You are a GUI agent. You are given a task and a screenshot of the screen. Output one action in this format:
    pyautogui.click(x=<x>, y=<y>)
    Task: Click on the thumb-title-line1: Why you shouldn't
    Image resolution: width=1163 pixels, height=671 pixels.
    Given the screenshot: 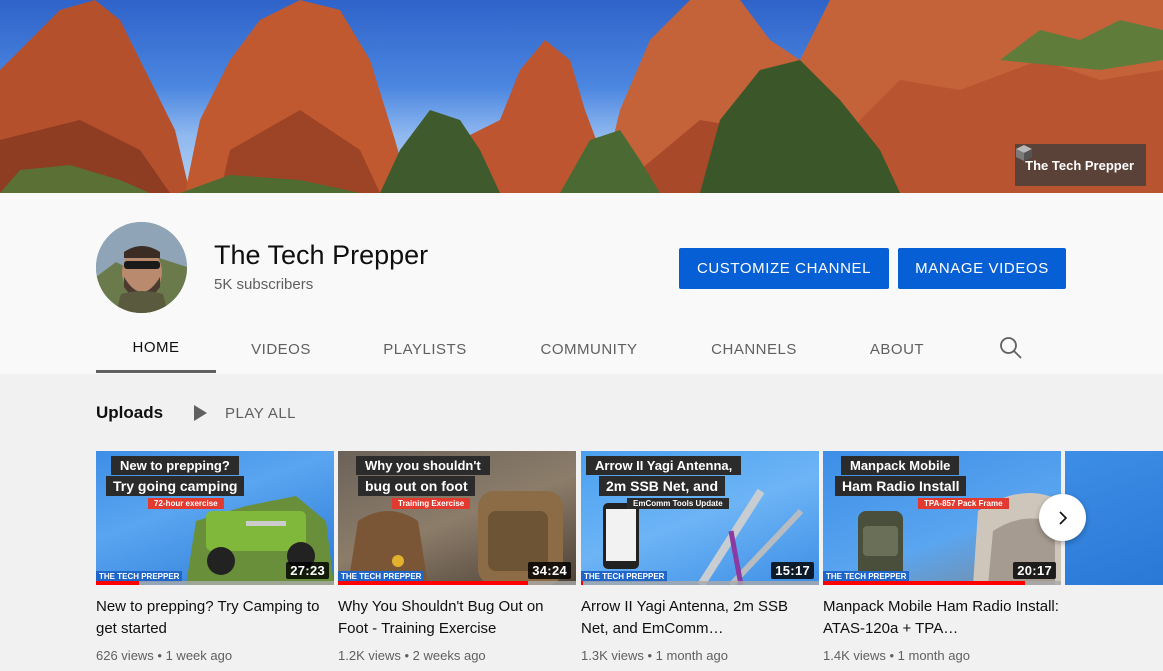 What is the action you would take?
    pyautogui.click(x=423, y=465)
    